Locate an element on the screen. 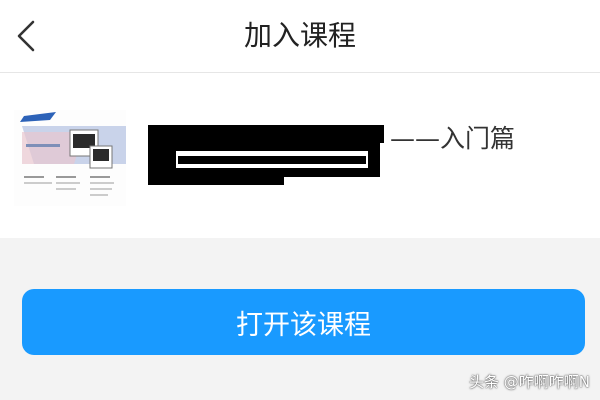 This screenshot has width=600, height=400. chevron-left-icon is located at coordinates (26, 36).